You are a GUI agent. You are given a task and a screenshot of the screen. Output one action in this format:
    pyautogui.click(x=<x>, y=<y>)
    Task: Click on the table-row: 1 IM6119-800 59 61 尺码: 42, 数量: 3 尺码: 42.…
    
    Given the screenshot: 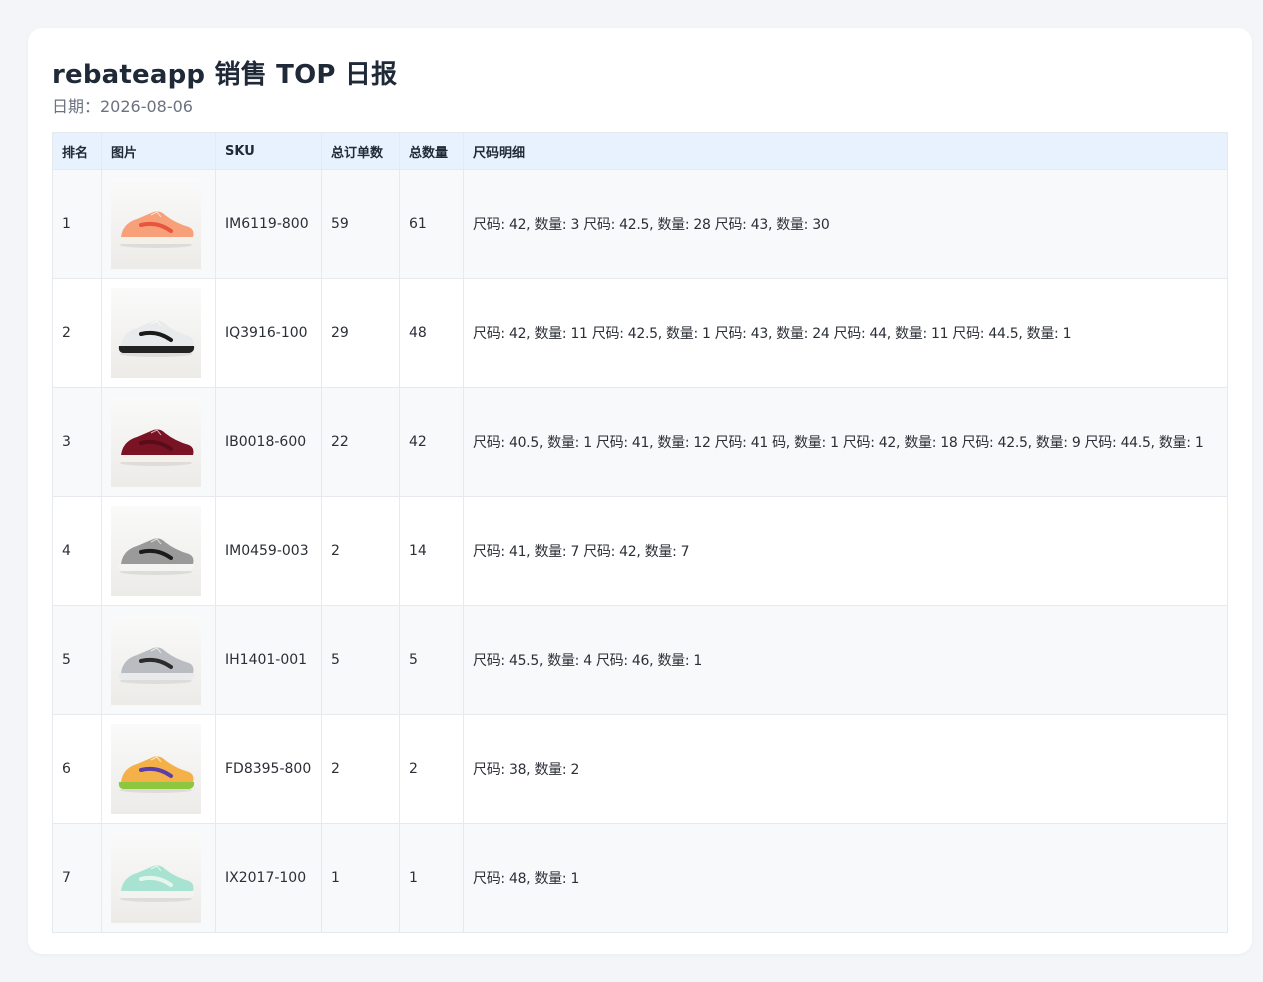 What is the action you would take?
    pyautogui.click(x=640, y=224)
    